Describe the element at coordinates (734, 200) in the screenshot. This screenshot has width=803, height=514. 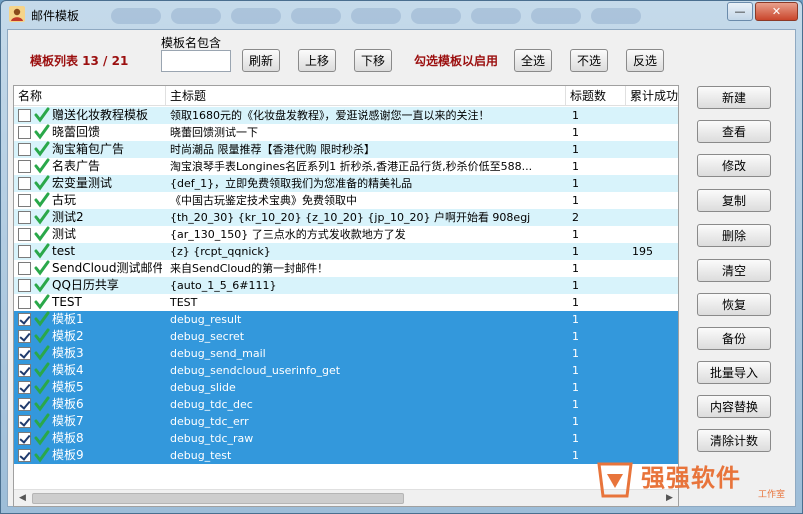
I see `copy-button: 复制` at that location.